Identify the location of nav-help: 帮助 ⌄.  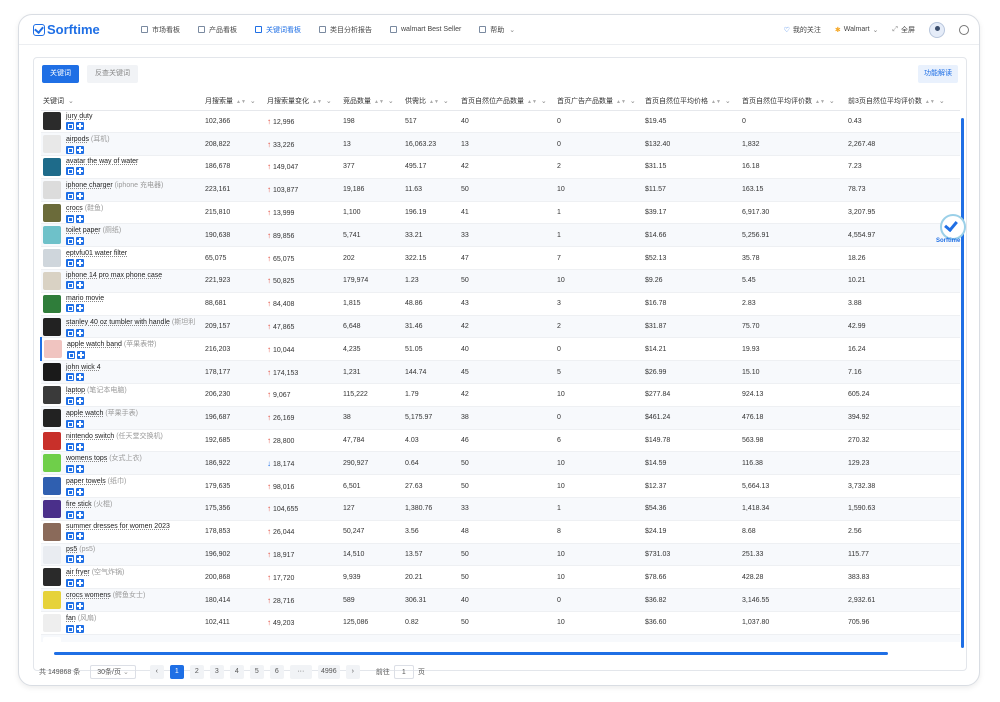
(497, 30).